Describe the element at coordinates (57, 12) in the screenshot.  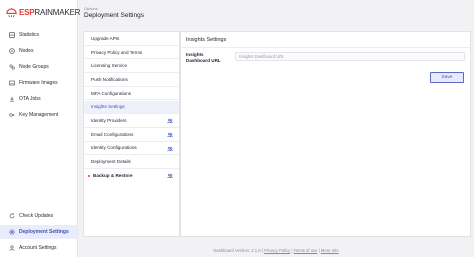
I see `logo-rainmaker-text: RAINMAKER` at that location.